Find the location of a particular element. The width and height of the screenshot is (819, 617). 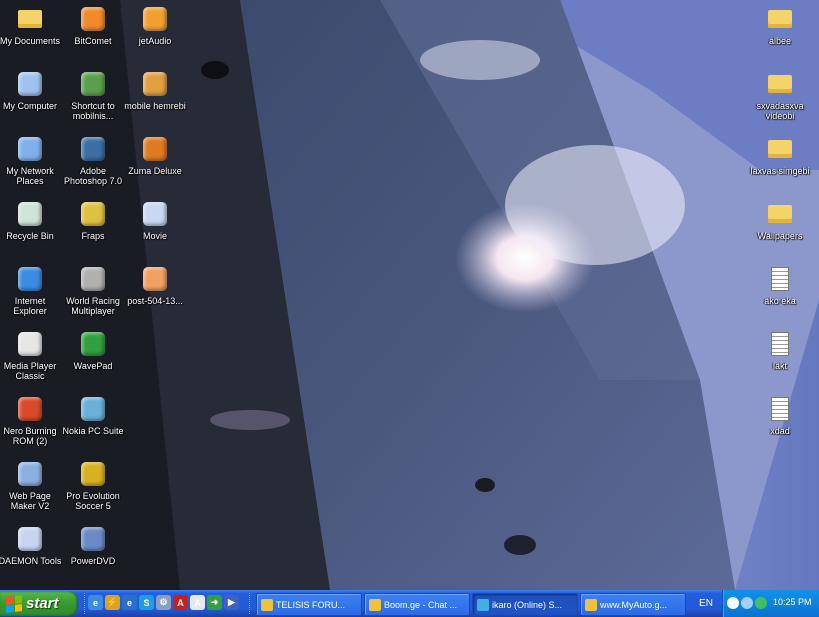

desktop-icon-laxvas-simgebi: laxvas simgebi is located at coordinates (780, 163).